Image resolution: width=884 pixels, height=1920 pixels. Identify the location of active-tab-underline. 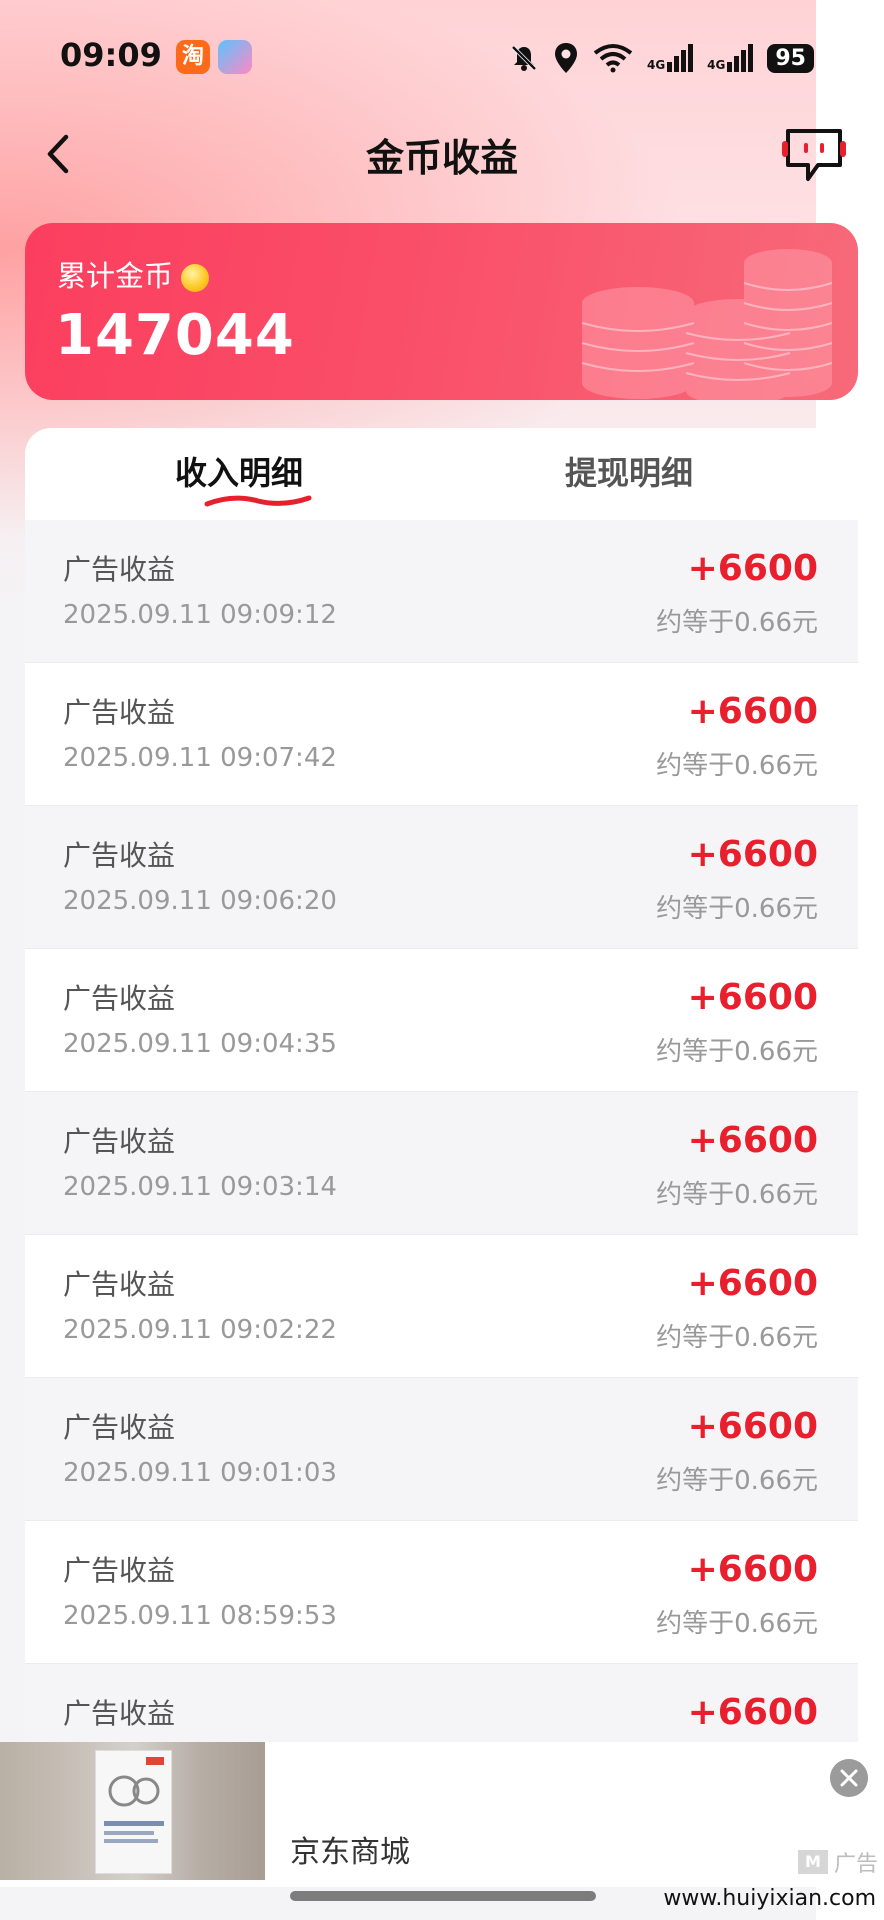
(258, 501).